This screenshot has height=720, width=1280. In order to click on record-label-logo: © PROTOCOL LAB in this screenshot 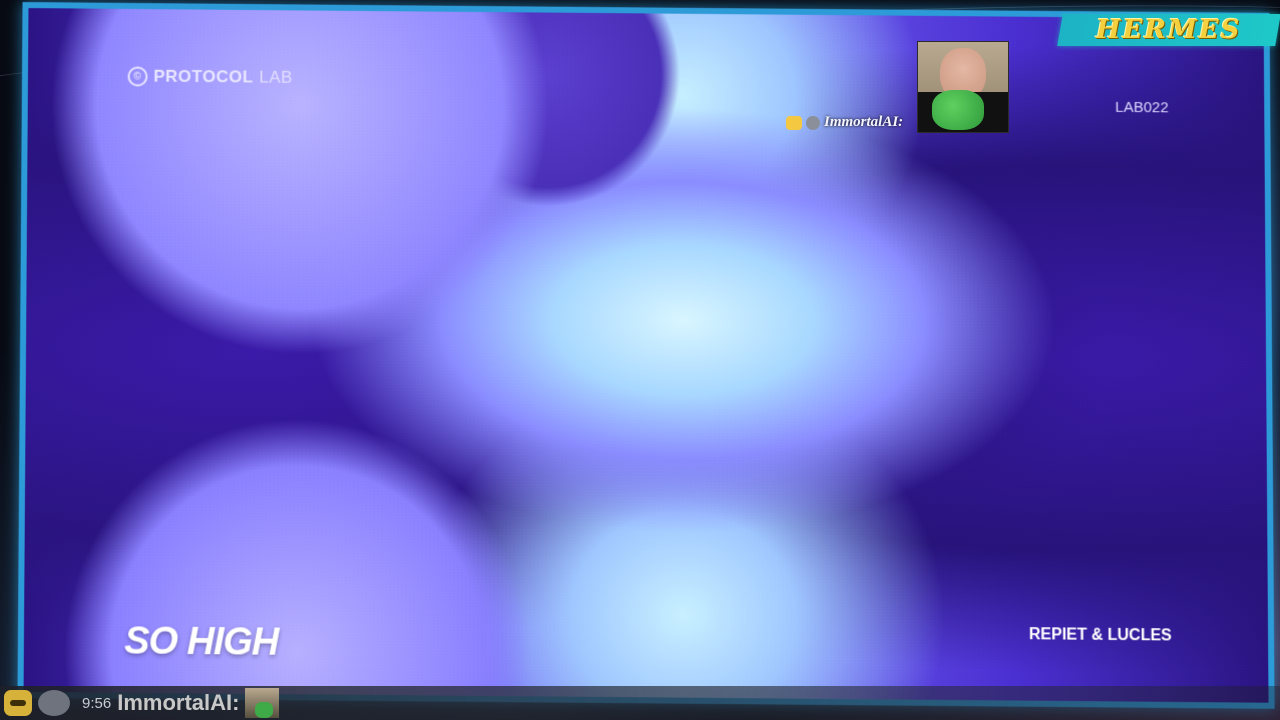, I will do `click(210, 76)`.